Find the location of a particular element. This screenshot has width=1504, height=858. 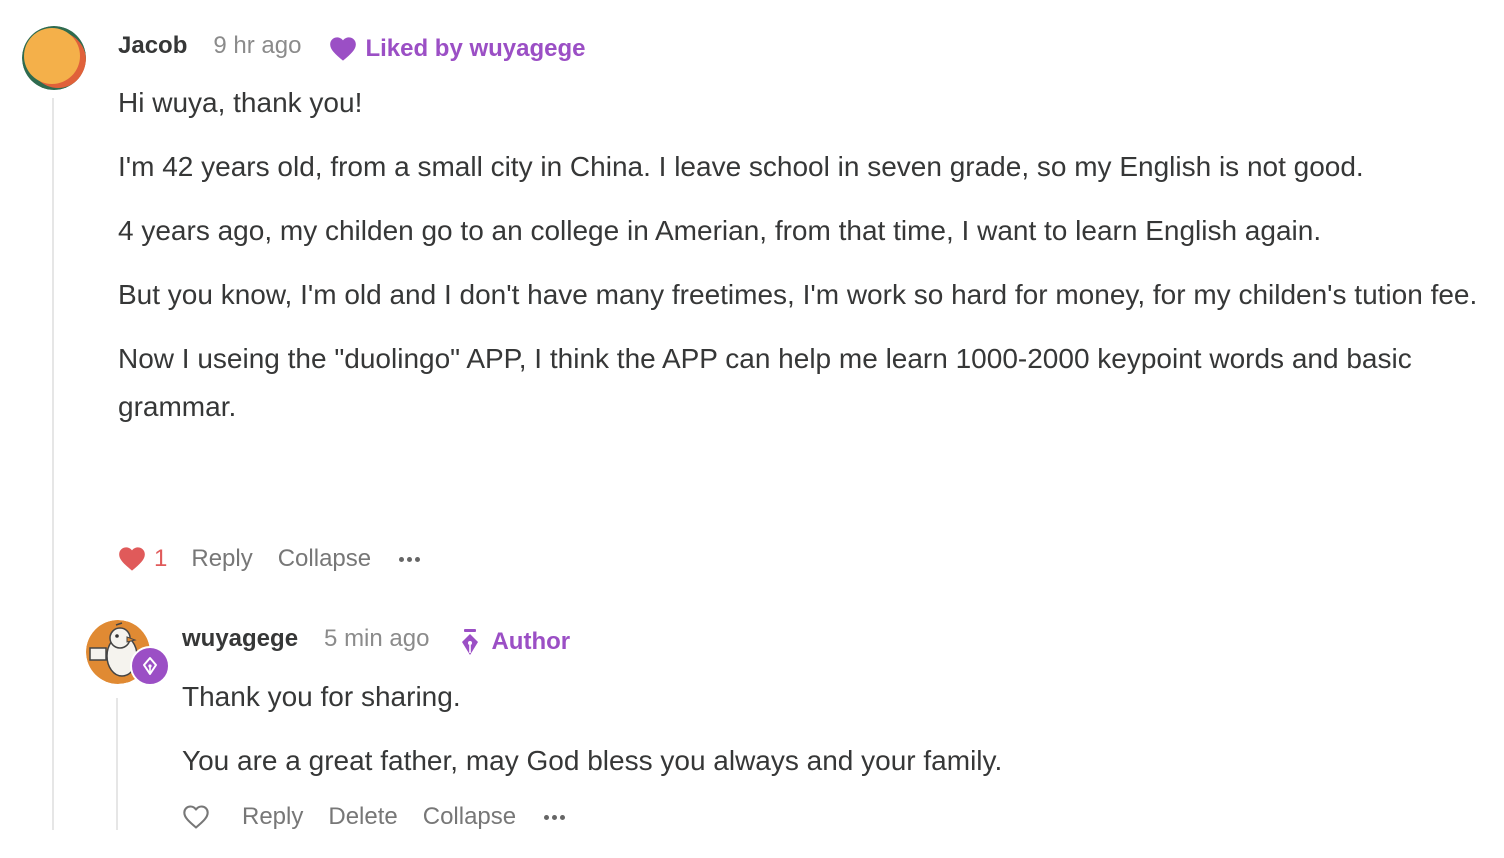

author-badge: Author is located at coordinates (514, 642).